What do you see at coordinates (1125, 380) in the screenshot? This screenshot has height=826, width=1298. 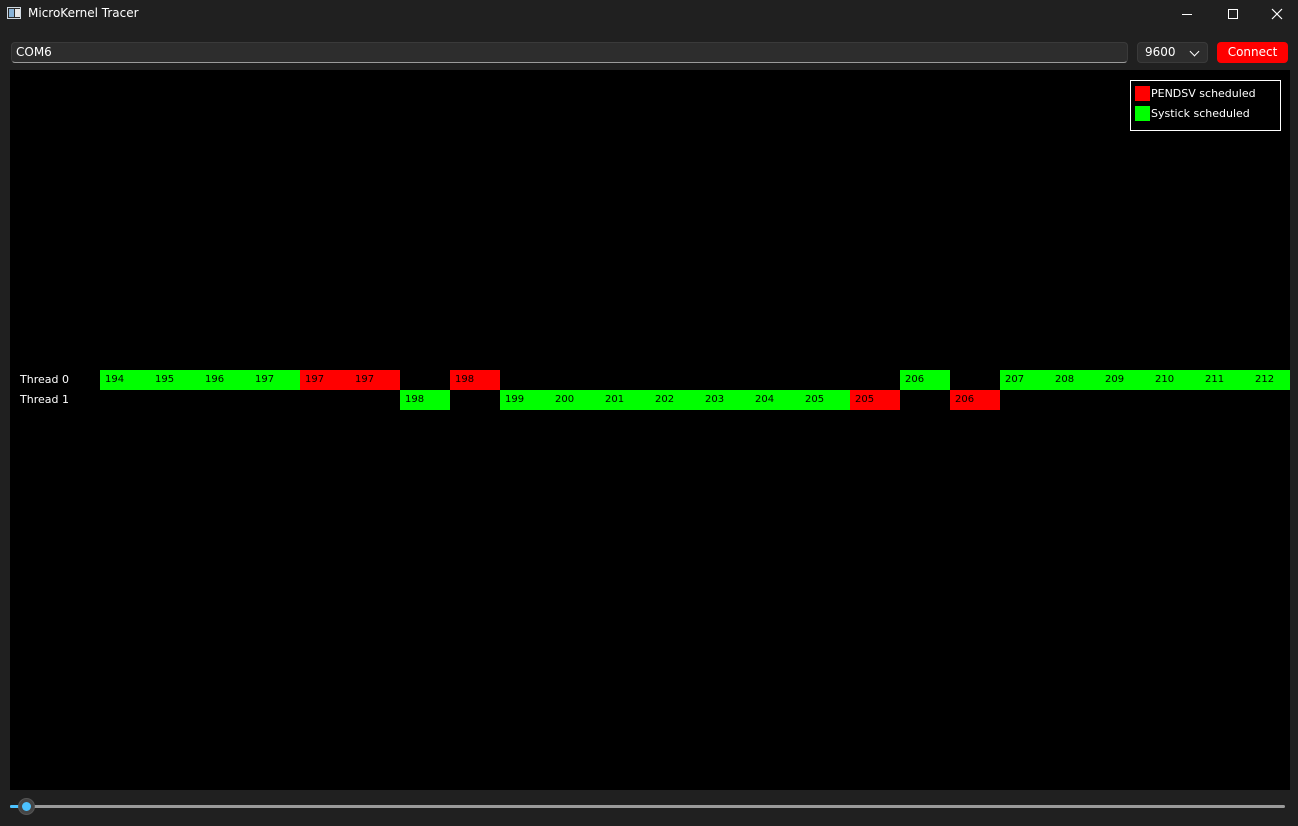 I see `trace-block-systick: 209` at bounding box center [1125, 380].